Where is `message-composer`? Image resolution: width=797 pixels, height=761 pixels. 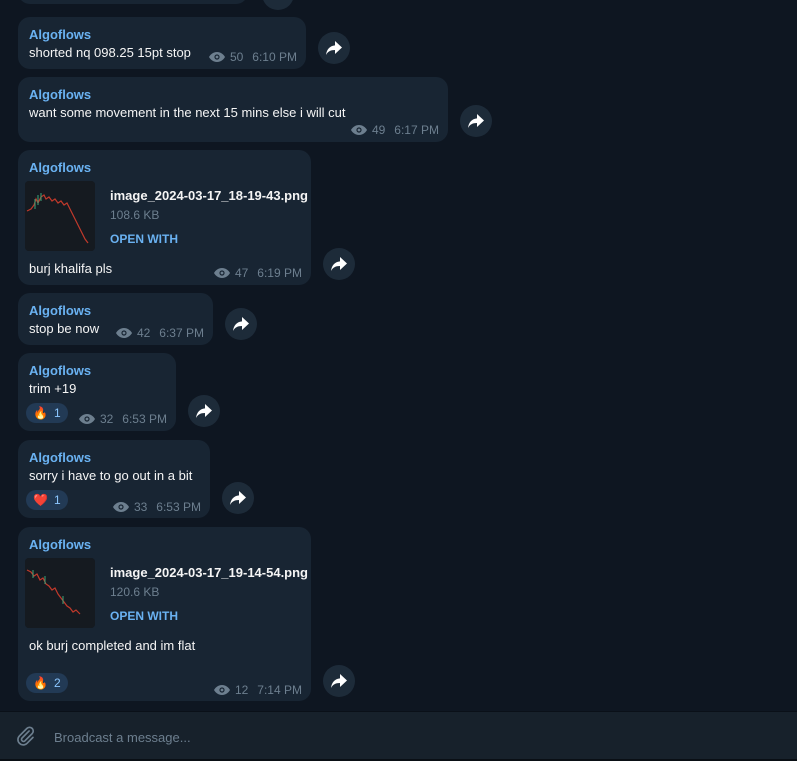
message-composer is located at coordinates (398, 735).